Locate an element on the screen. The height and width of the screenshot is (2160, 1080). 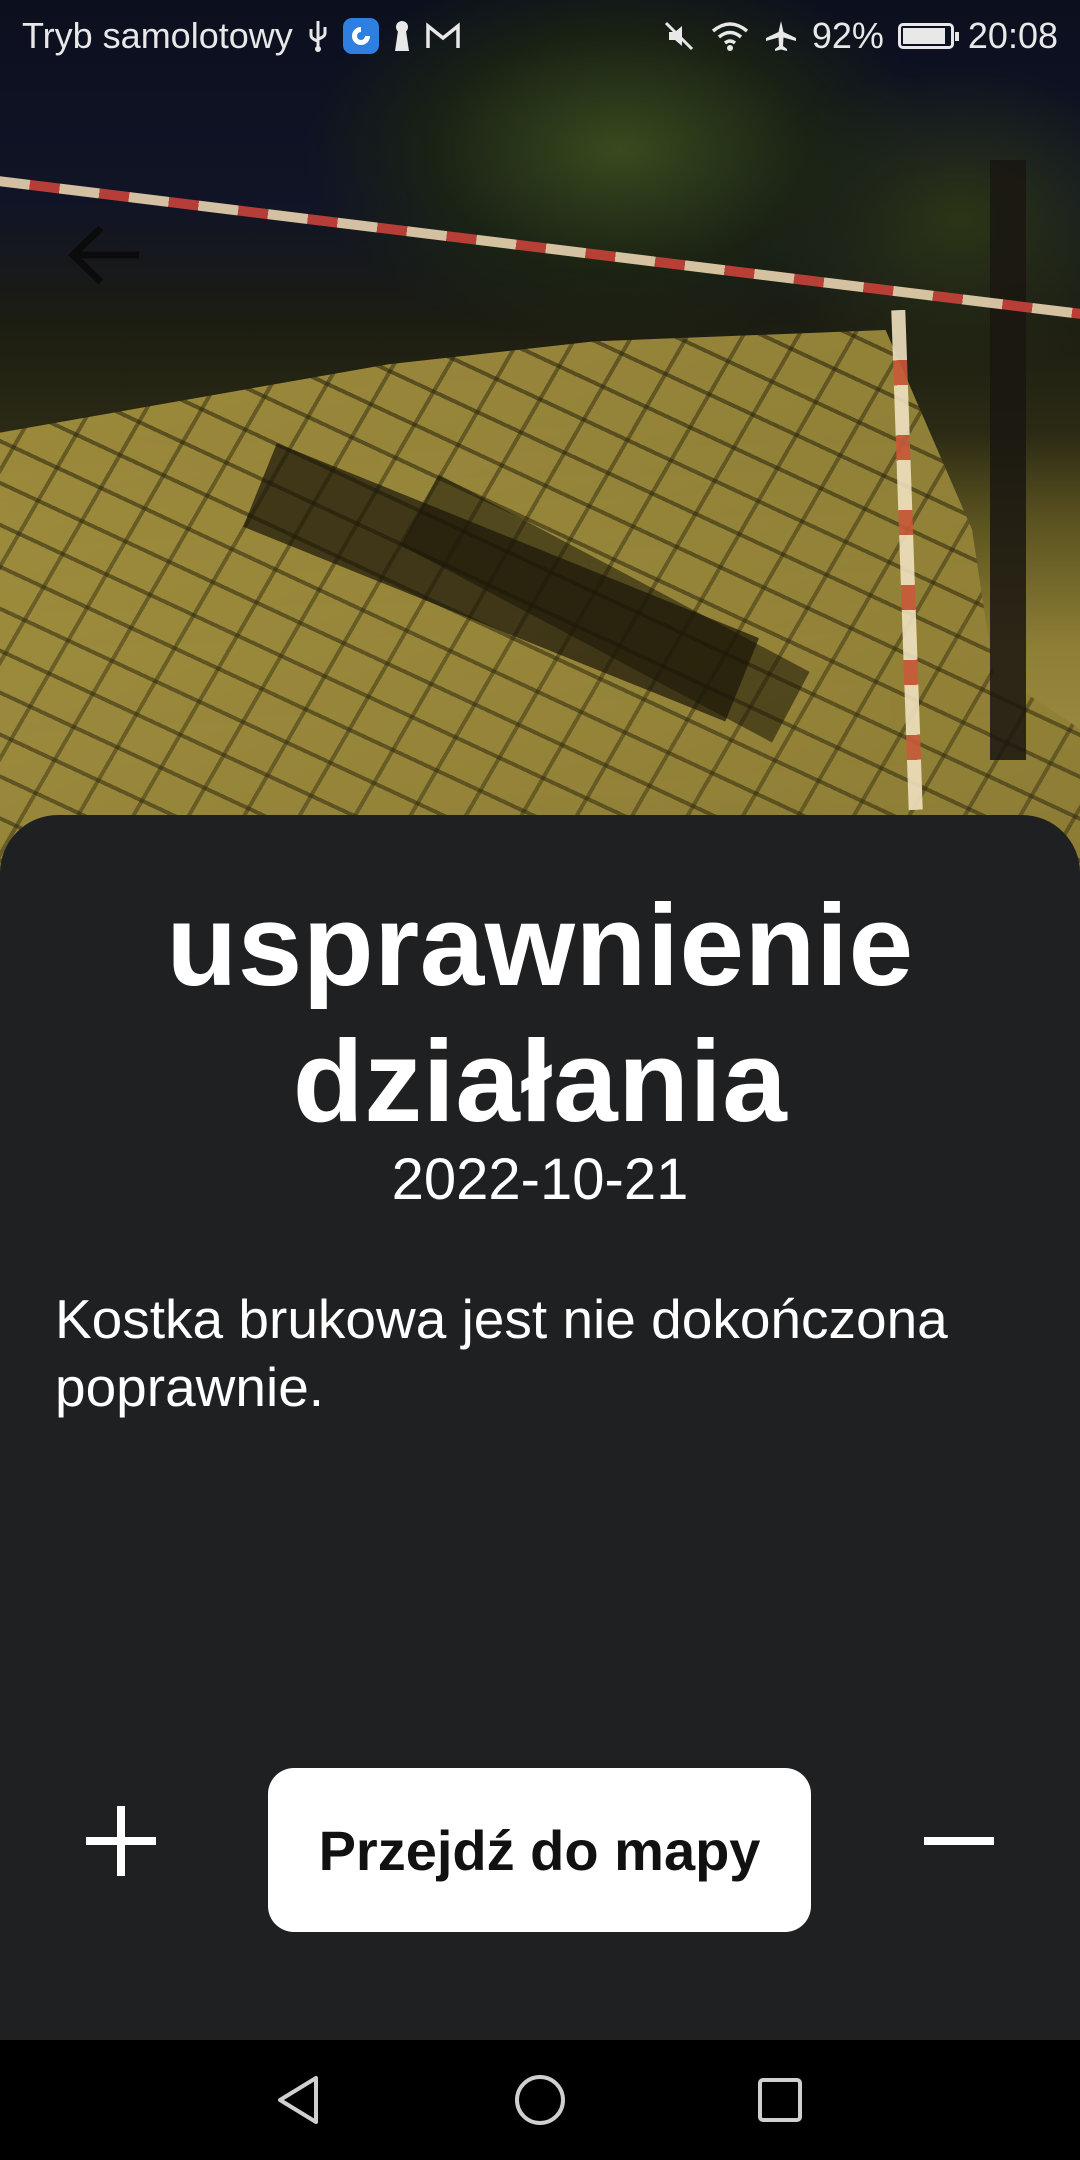
system-navigation-bar is located at coordinates (540, 2100).